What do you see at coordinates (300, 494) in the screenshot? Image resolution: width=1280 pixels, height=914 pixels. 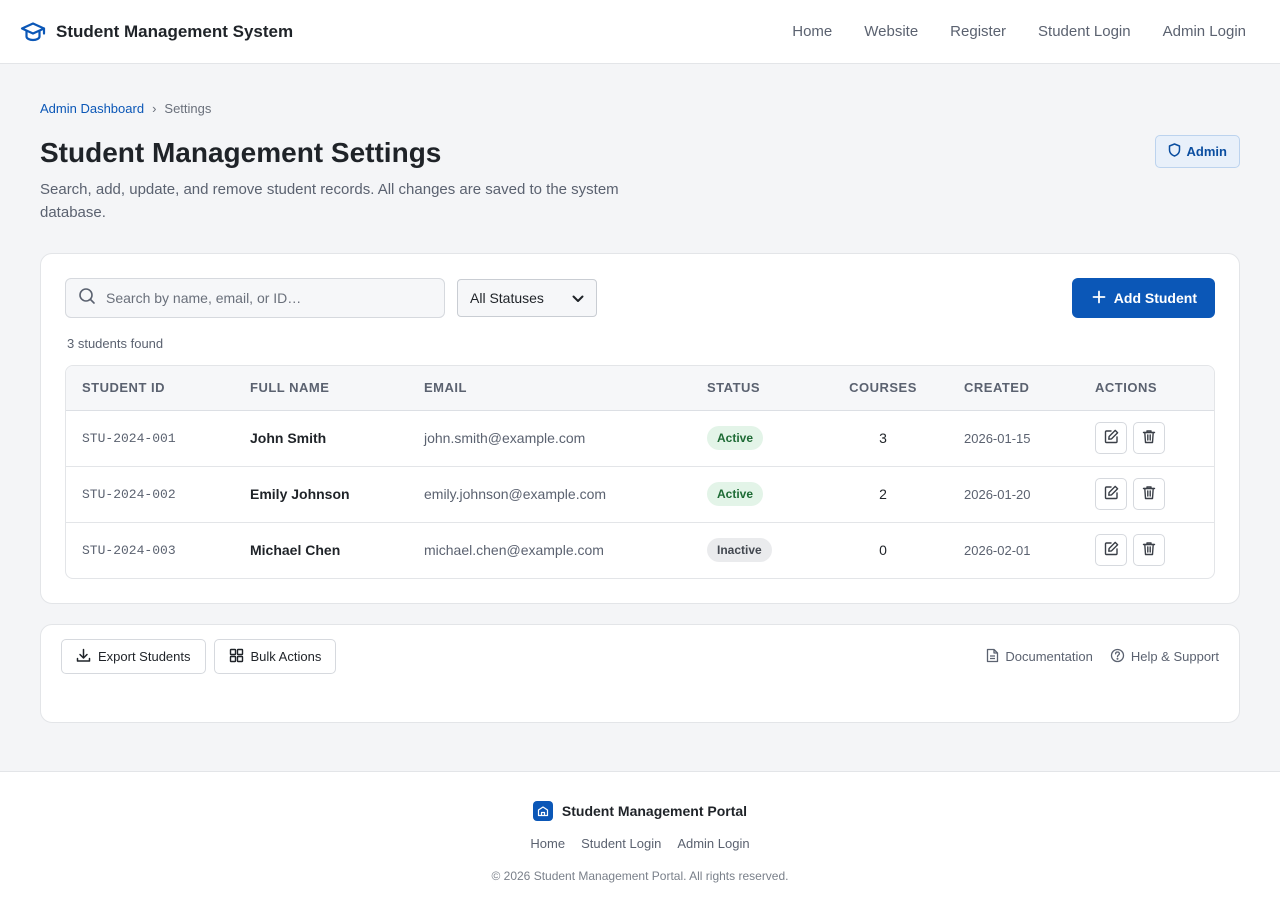 I see `student-name-cell: Emily Johnson` at bounding box center [300, 494].